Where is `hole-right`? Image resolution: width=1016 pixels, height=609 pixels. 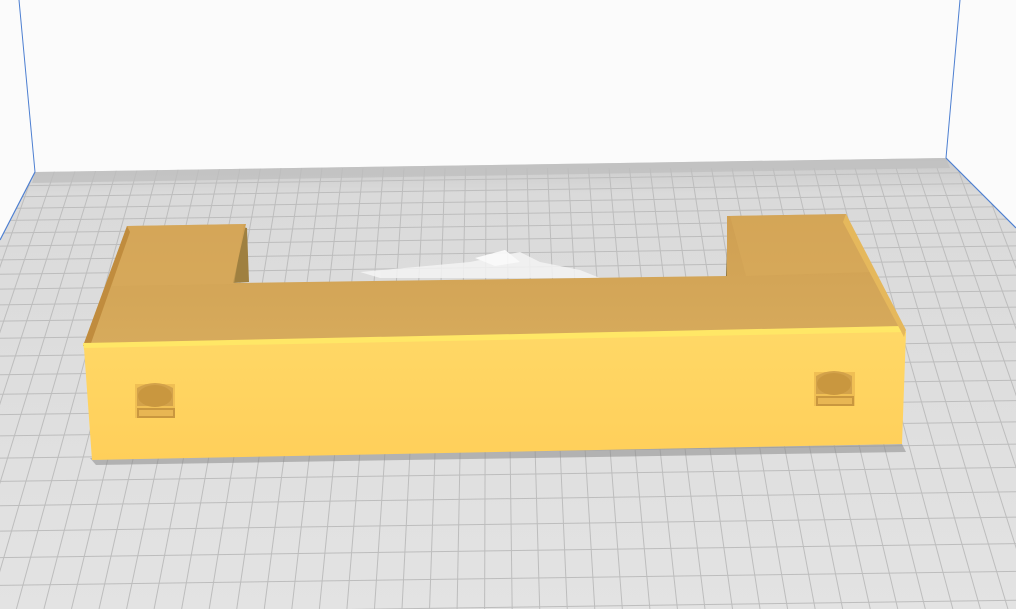 hole-right is located at coordinates (834, 388).